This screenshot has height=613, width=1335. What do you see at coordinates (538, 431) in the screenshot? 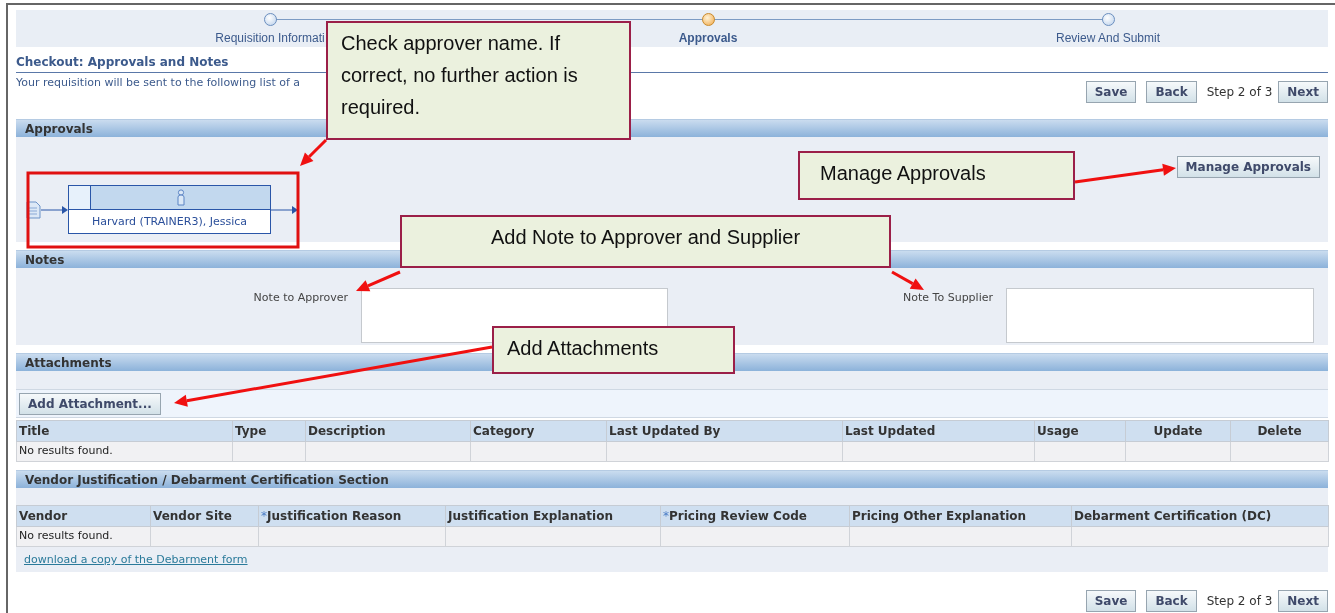
I see `column-header: Category` at bounding box center [538, 431].